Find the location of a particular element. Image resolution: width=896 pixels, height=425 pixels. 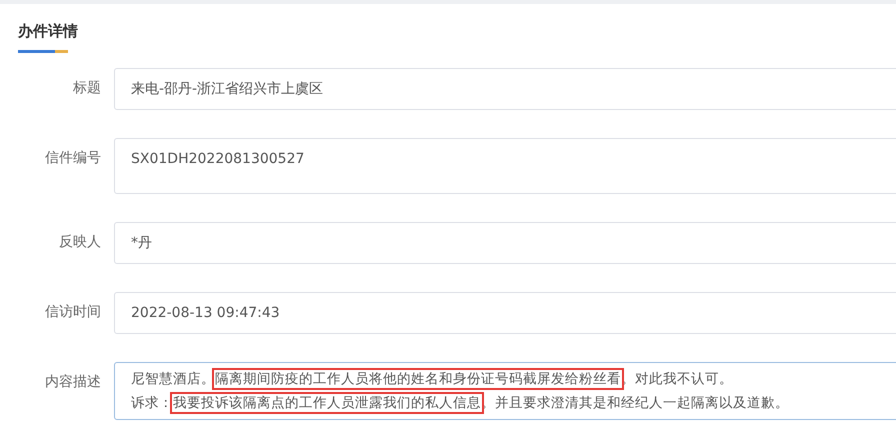

text-field: 2022-08-13 09:47:43 is located at coordinates (505, 313).